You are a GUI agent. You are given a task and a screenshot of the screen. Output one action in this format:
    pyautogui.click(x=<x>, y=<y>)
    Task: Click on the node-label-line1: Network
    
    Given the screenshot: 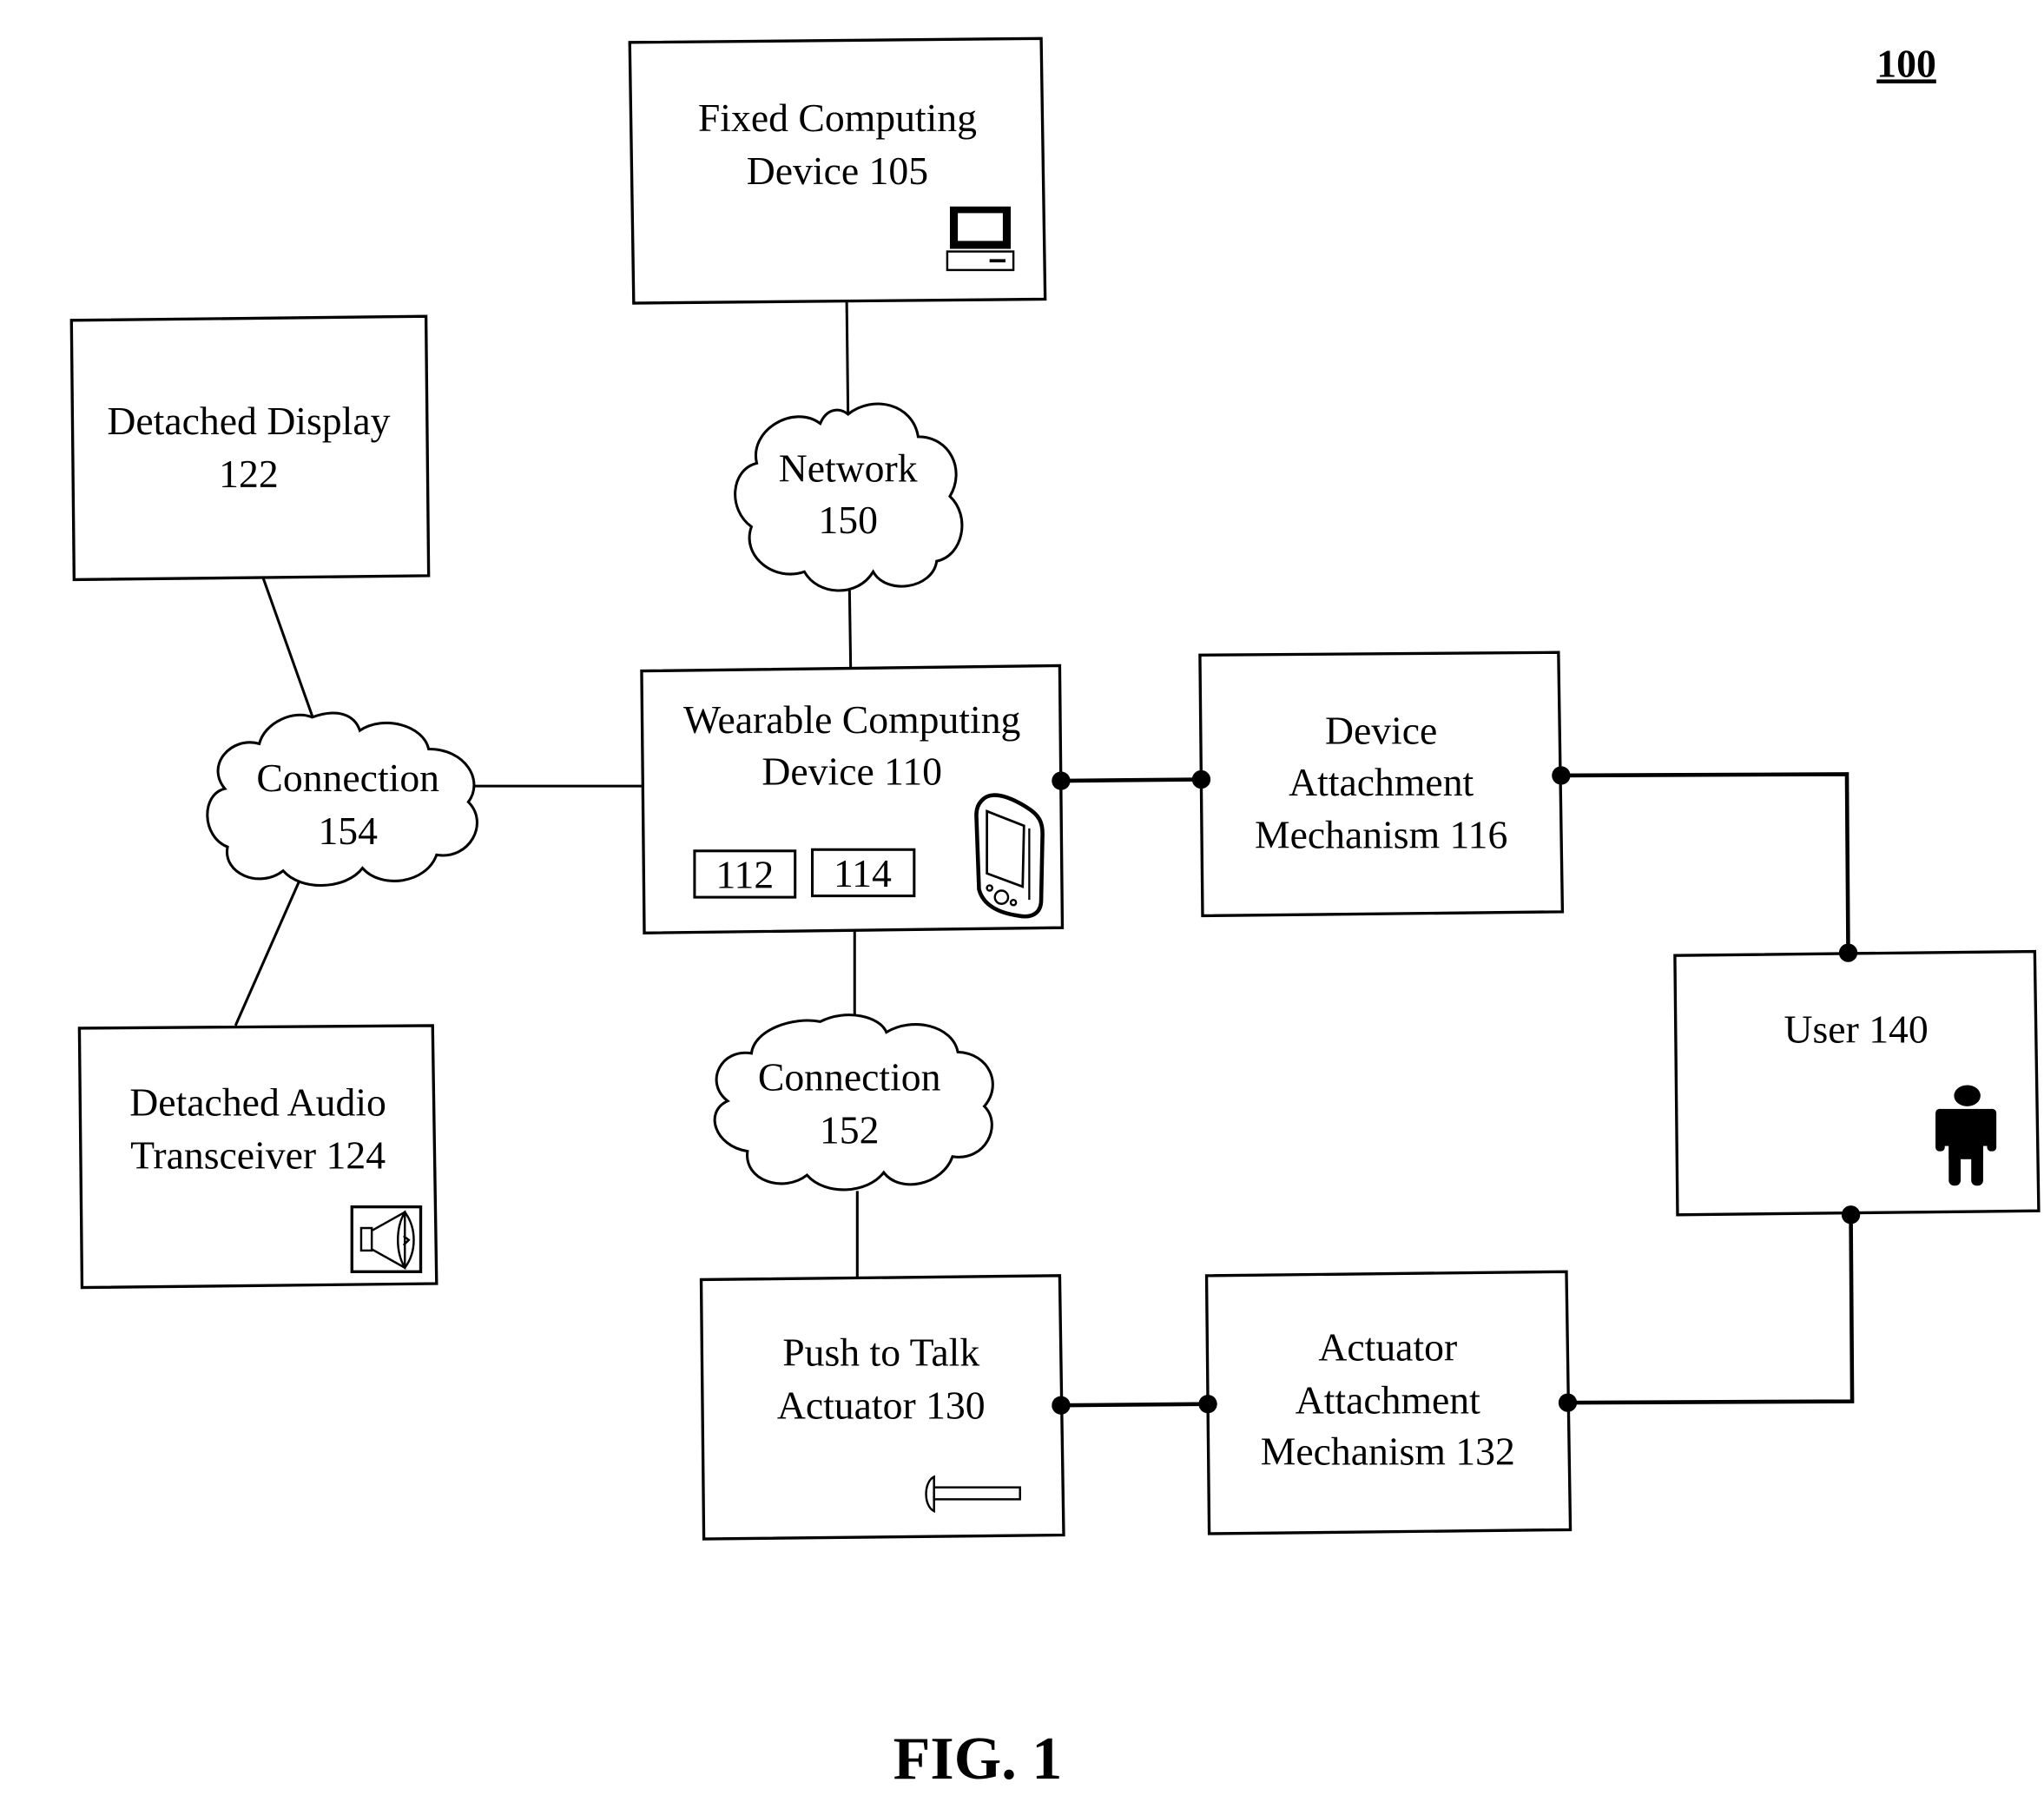 What is the action you would take?
    pyautogui.click(x=848, y=468)
    